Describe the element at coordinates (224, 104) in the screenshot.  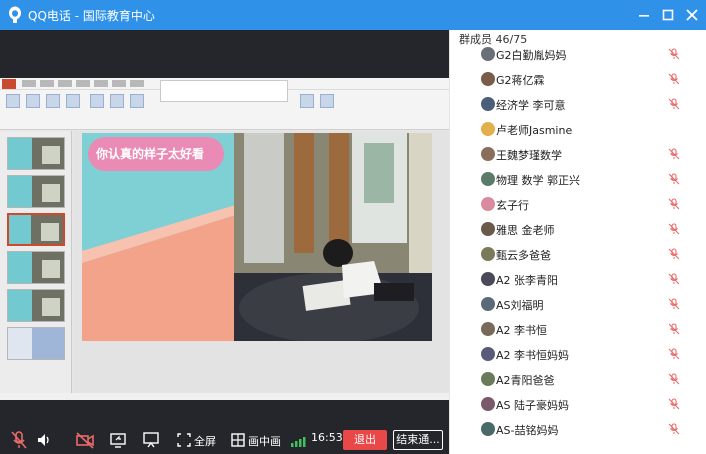
I see `ppt-ribbon` at that location.